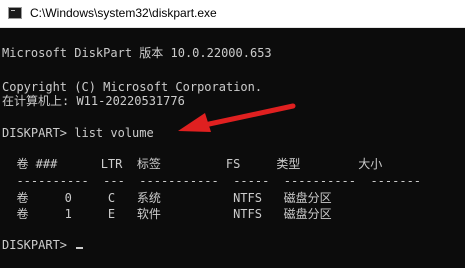 This screenshot has width=465, height=268. What do you see at coordinates (132, 87) in the screenshot?
I see `copyright-line: Copyright (C) Microsoft Corporation.` at bounding box center [132, 87].